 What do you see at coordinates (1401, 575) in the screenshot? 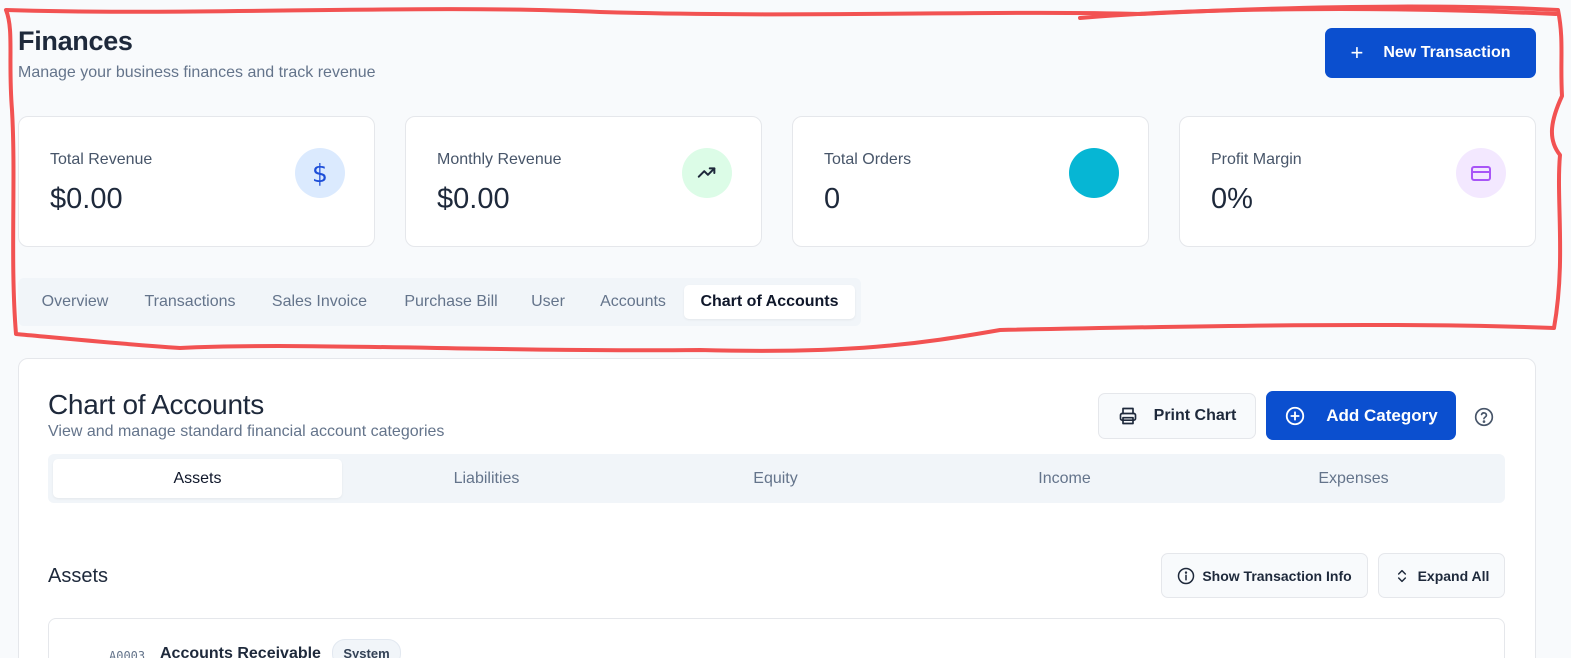
I see `chevrons-up-down-icon` at bounding box center [1401, 575].